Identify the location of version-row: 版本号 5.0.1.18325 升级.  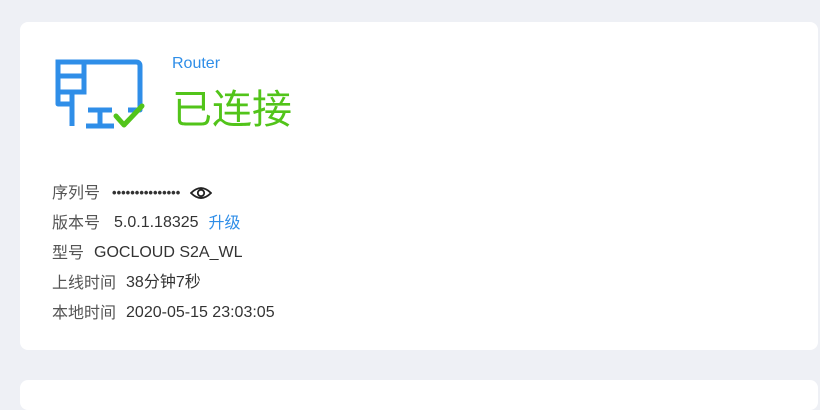
(163, 223).